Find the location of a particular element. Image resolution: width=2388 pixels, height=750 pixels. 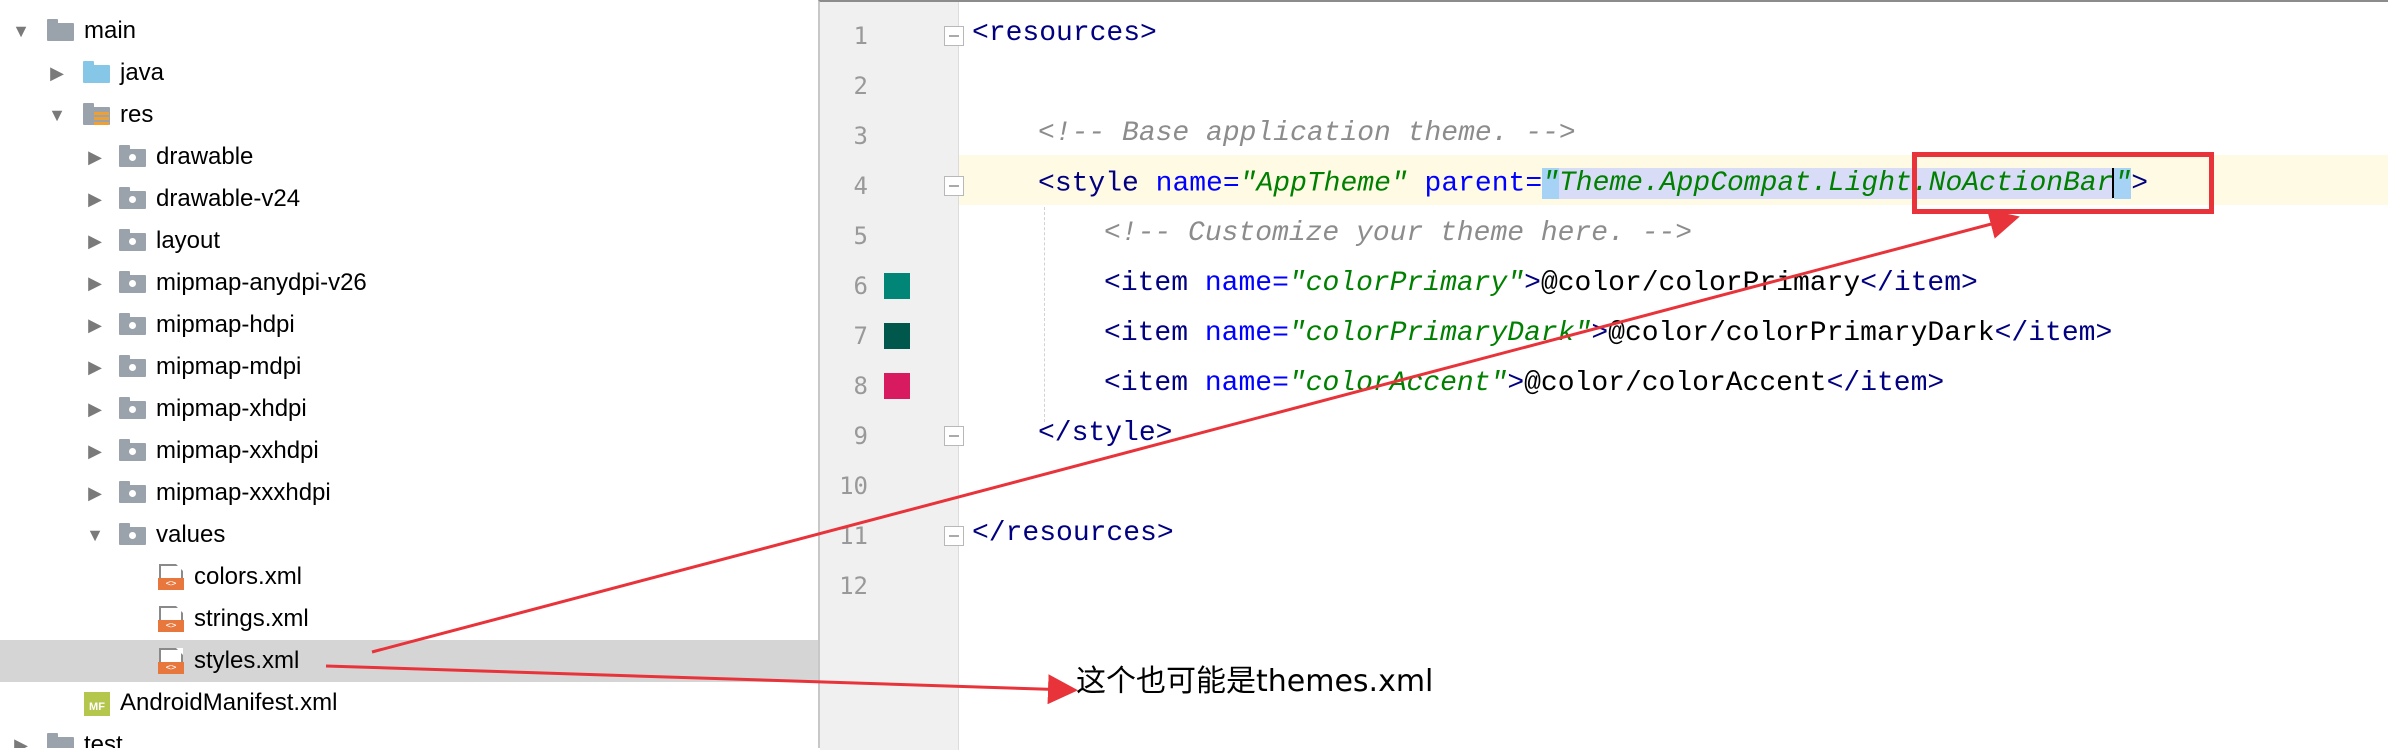

tree-item-drawable-v24: ▶ drawable-v24 is located at coordinates (409, 199).